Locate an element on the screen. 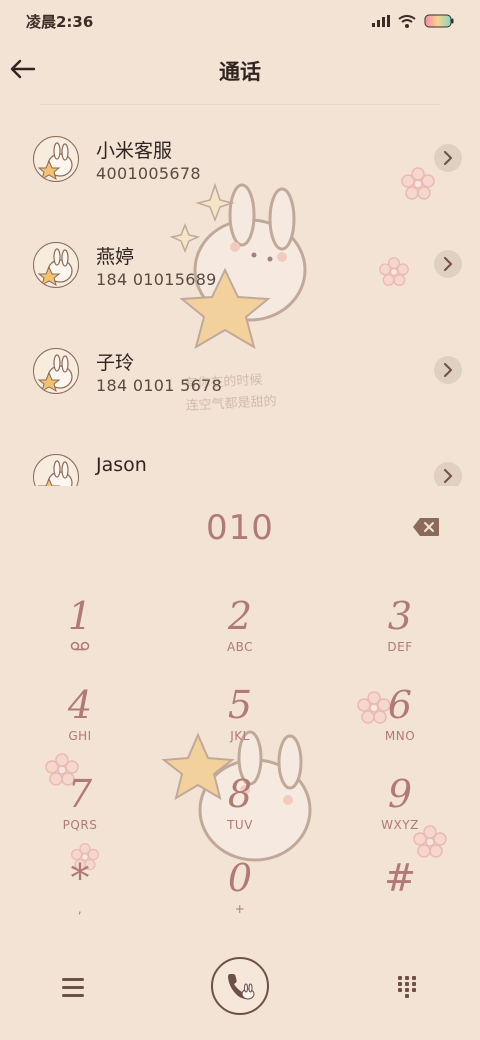 The width and height of the screenshot is (480, 1040). battery-icon is located at coordinates (439, 21).